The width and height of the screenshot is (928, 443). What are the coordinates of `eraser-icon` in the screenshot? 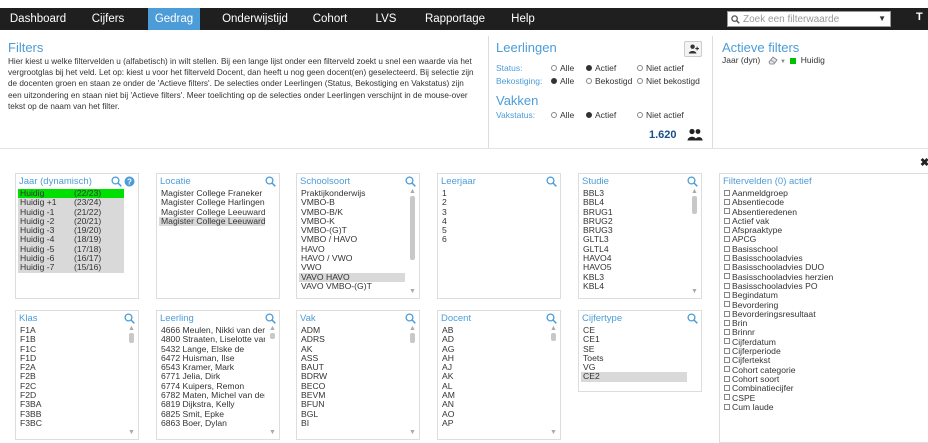 It's located at (773, 60).